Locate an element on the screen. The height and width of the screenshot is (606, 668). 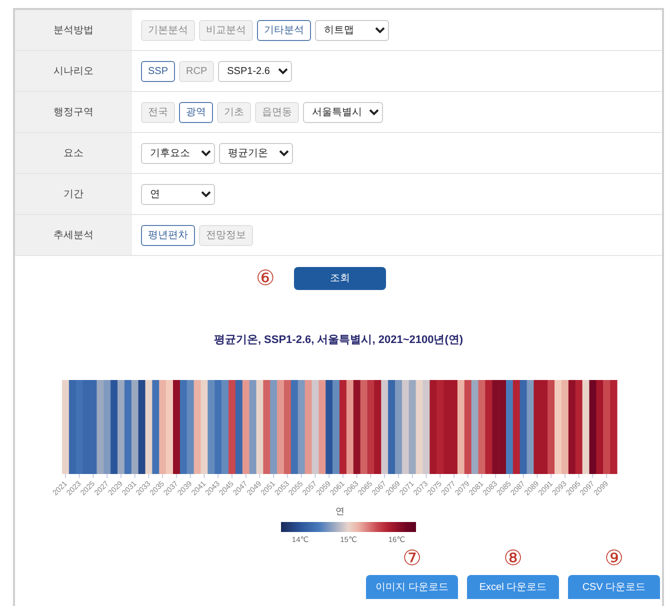
step-marker: ⑨ is located at coordinates (614, 558).